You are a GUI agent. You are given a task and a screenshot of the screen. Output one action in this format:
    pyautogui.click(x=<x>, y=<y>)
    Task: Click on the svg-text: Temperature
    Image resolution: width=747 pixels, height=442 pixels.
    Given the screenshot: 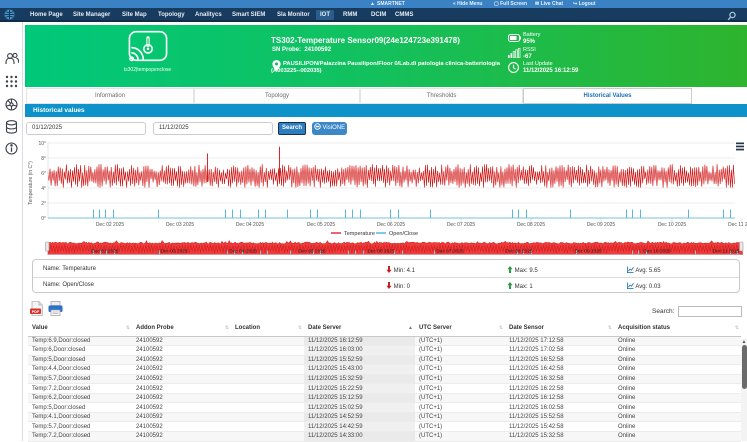 What is the action you would take?
    pyautogui.click(x=359, y=234)
    